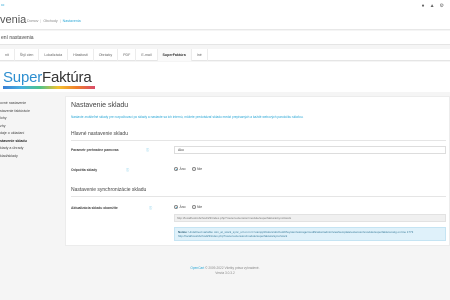 This screenshot has width=450, height=300. What do you see at coordinates (100, 105) in the screenshot?
I see `panel-title: Nastavenie skladu` at bounding box center [100, 105].